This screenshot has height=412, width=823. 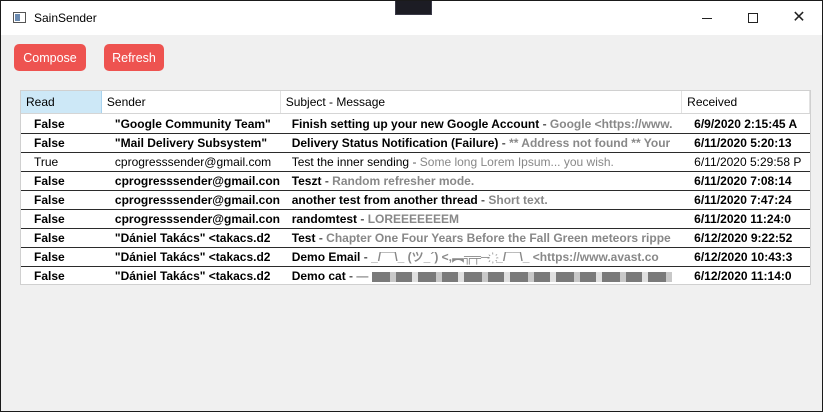 What do you see at coordinates (413, 8) in the screenshot?
I see `camera-notch` at bounding box center [413, 8].